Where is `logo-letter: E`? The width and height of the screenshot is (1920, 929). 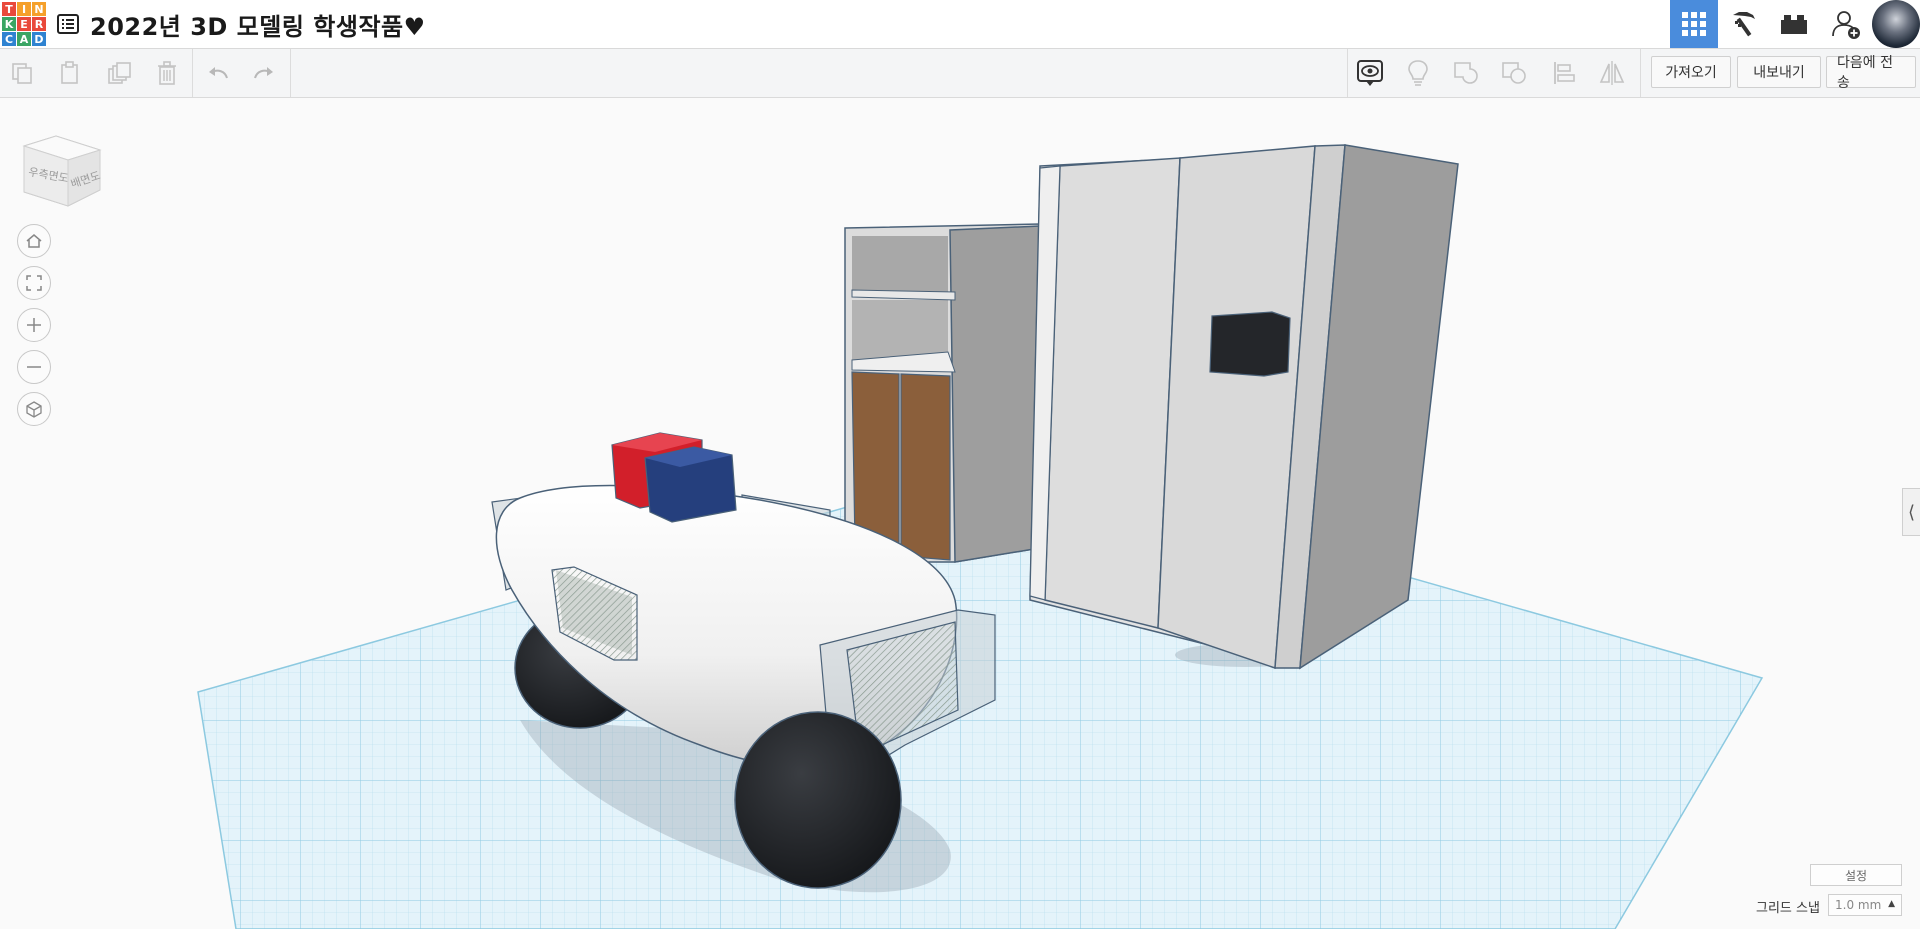
logo-letter: E is located at coordinates (24, 24).